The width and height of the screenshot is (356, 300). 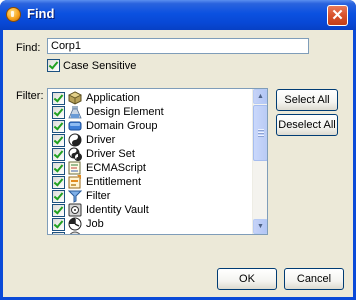 I want to click on title-bar: Find ✕, so click(x=178, y=15).